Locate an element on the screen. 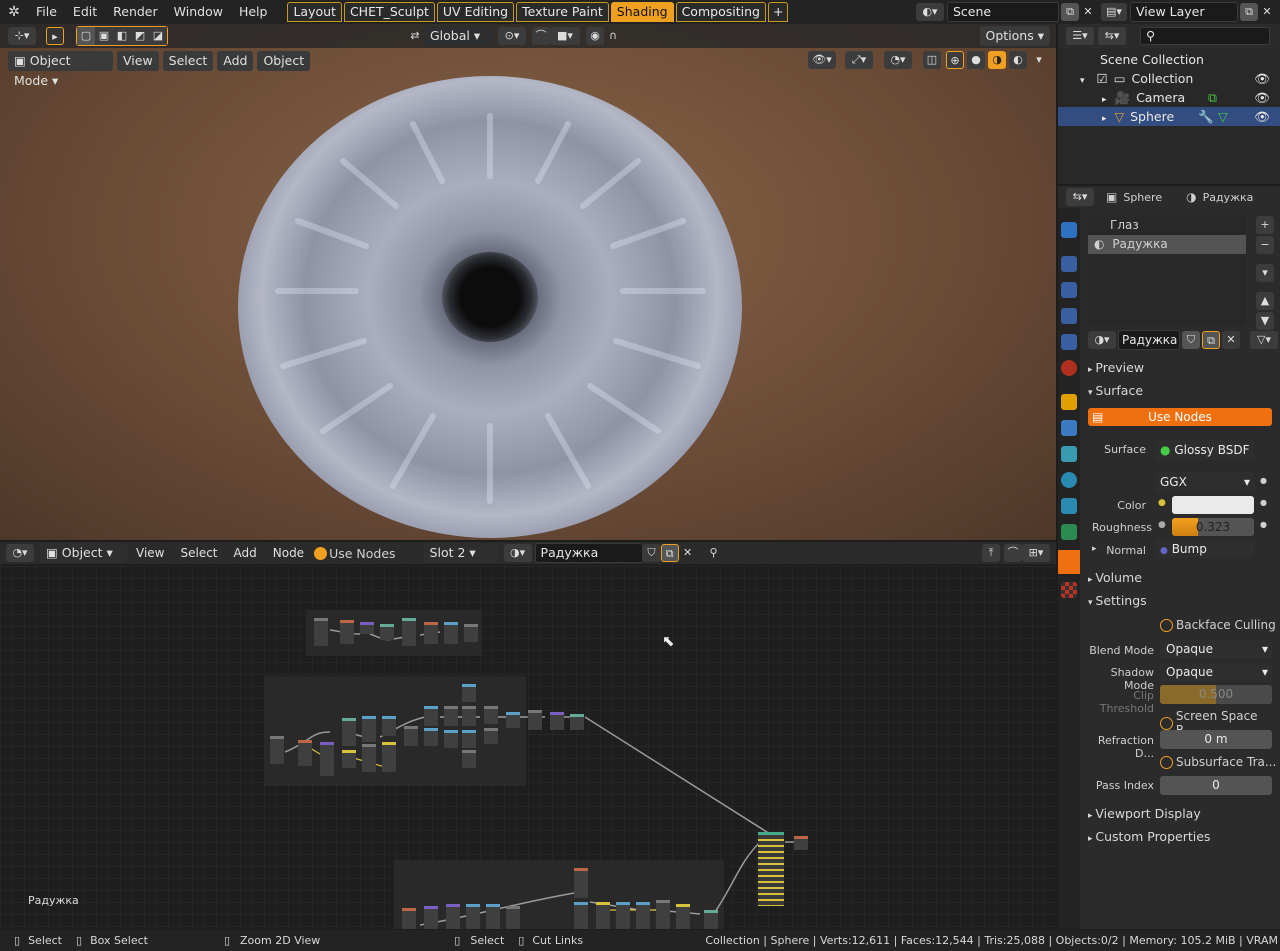 This screenshot has width=1280, height=951. select-mode-buttons: ▢ ▣ ◧ ◩ ◪ is located at coordinates (122, 36).